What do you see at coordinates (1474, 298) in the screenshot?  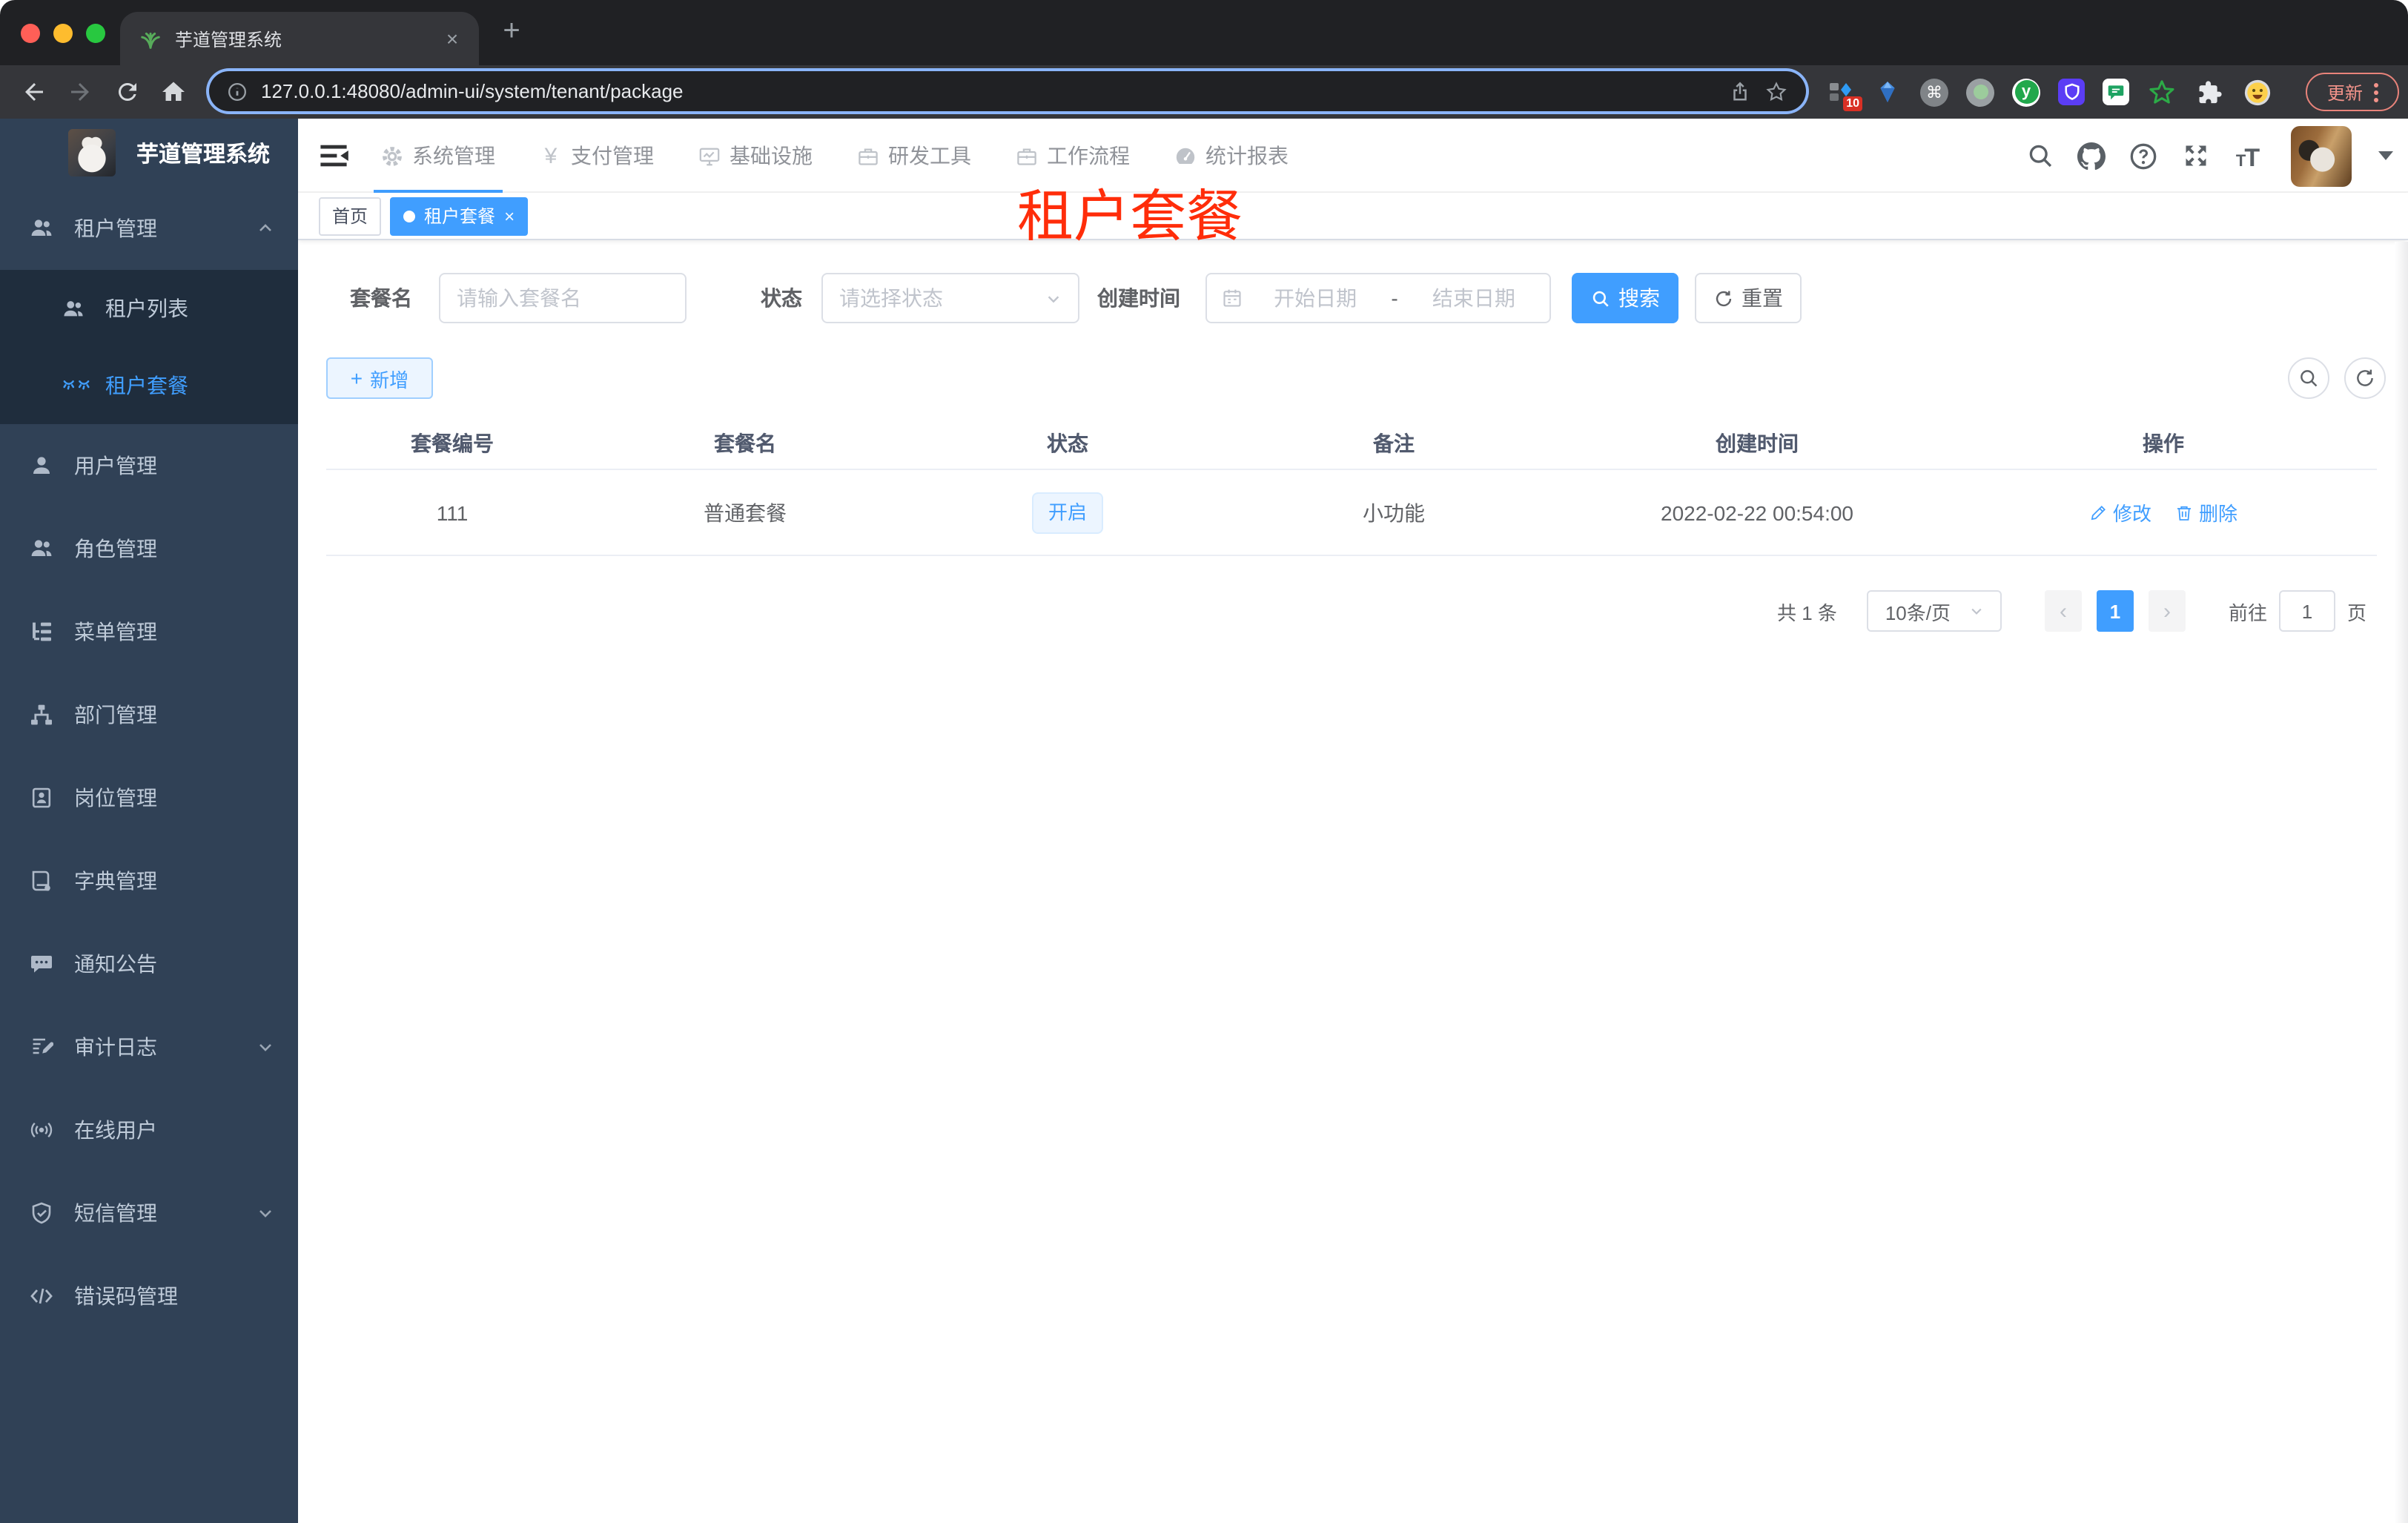 I see `date-end-placeholder: 结束日期` at bounding box center [1474, 298].